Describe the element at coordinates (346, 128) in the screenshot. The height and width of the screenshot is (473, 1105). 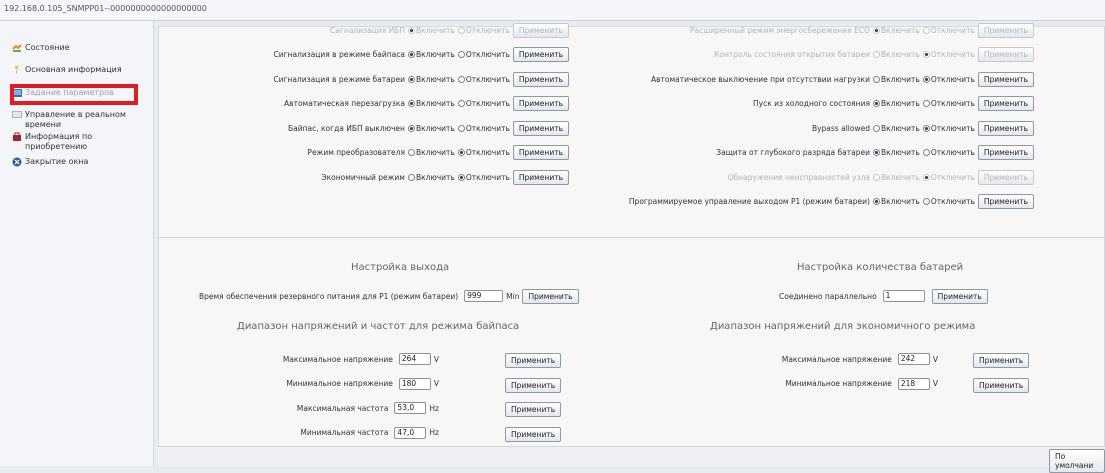
I see `setting-label: Байпас, когда ИБП выключен` at that location.